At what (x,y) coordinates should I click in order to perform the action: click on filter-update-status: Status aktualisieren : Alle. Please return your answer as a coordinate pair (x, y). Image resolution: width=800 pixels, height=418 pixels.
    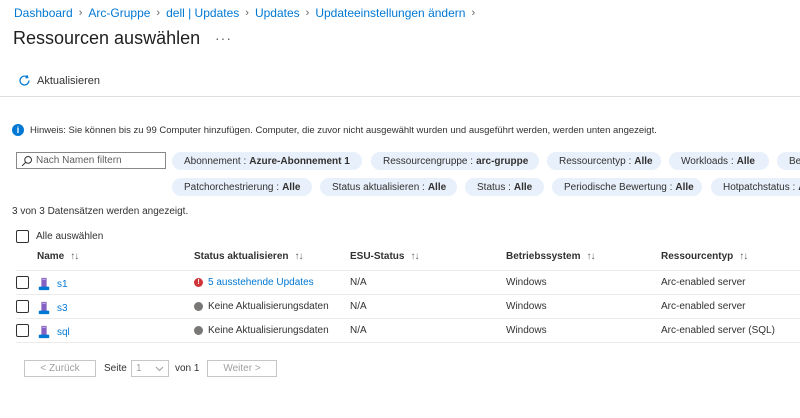
    Looking at the image, I should click on (388, 187).